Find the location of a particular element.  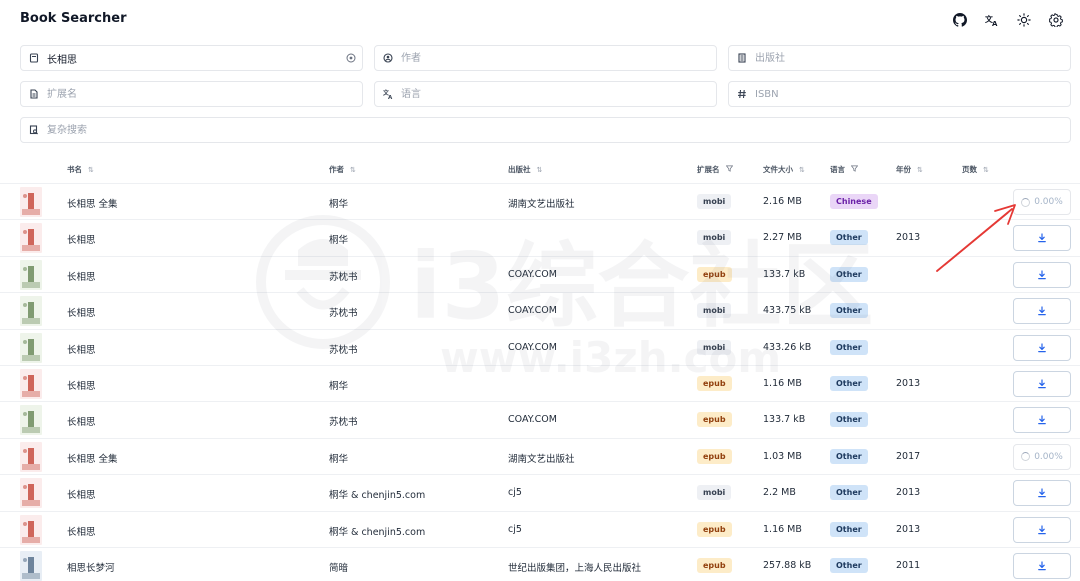

loading-spinner-icon is located at coordinates (1026, 202).